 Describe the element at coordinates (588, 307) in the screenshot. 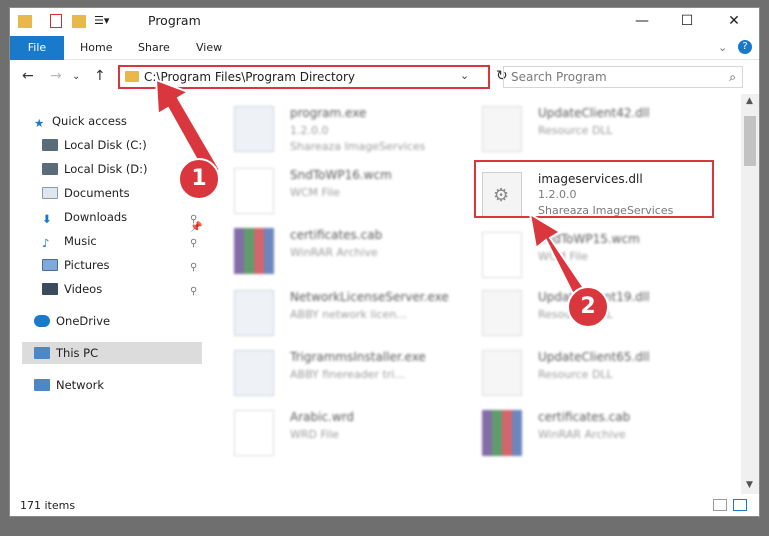

I see `callout-two: 2` at that location.